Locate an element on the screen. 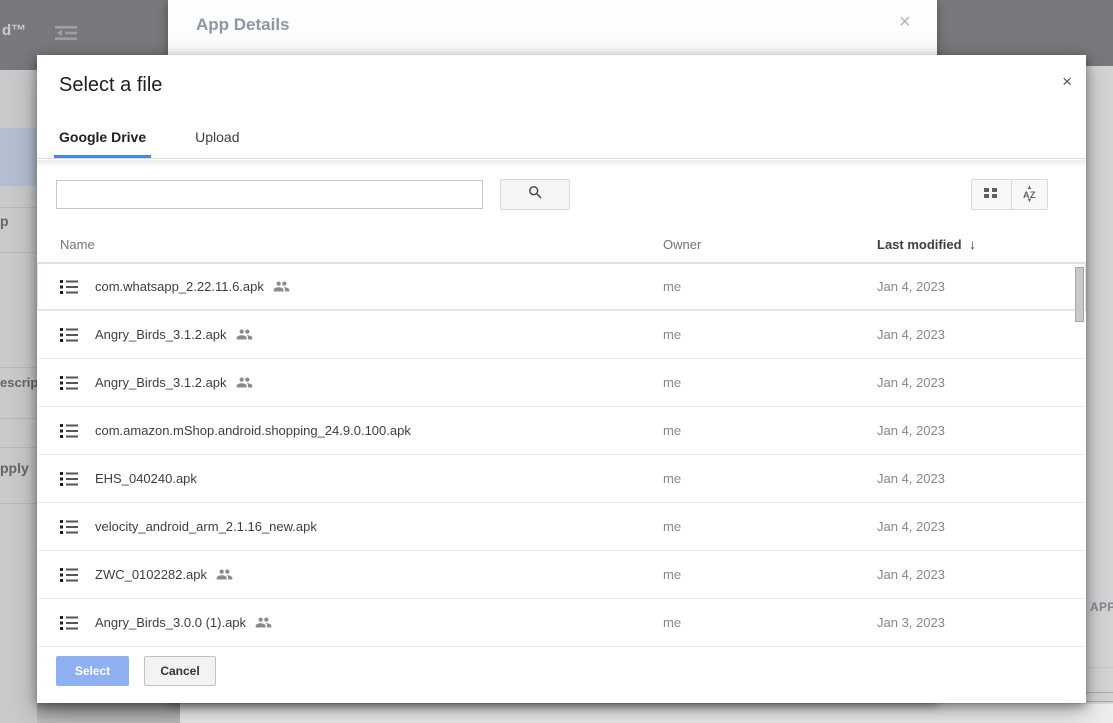 Image resolution: width=1113 pixels, height=723 pixels. file-name-cell: Angry_Birds_3.0.0 (1).apk is located at coordinates (183, 622).